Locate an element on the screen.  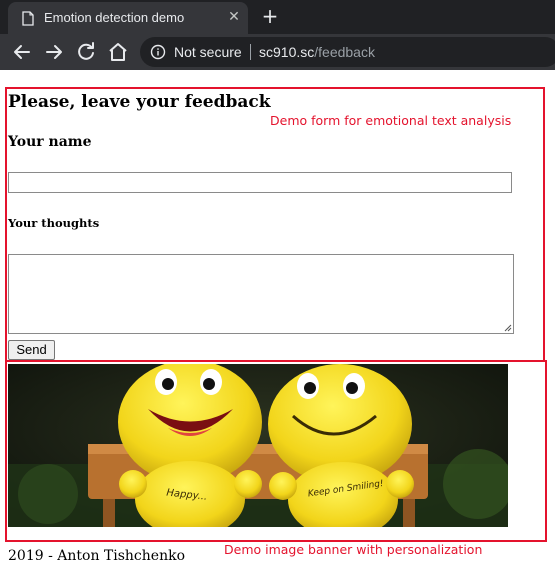
arrow-left-icon is located at coordinates (22, 52).